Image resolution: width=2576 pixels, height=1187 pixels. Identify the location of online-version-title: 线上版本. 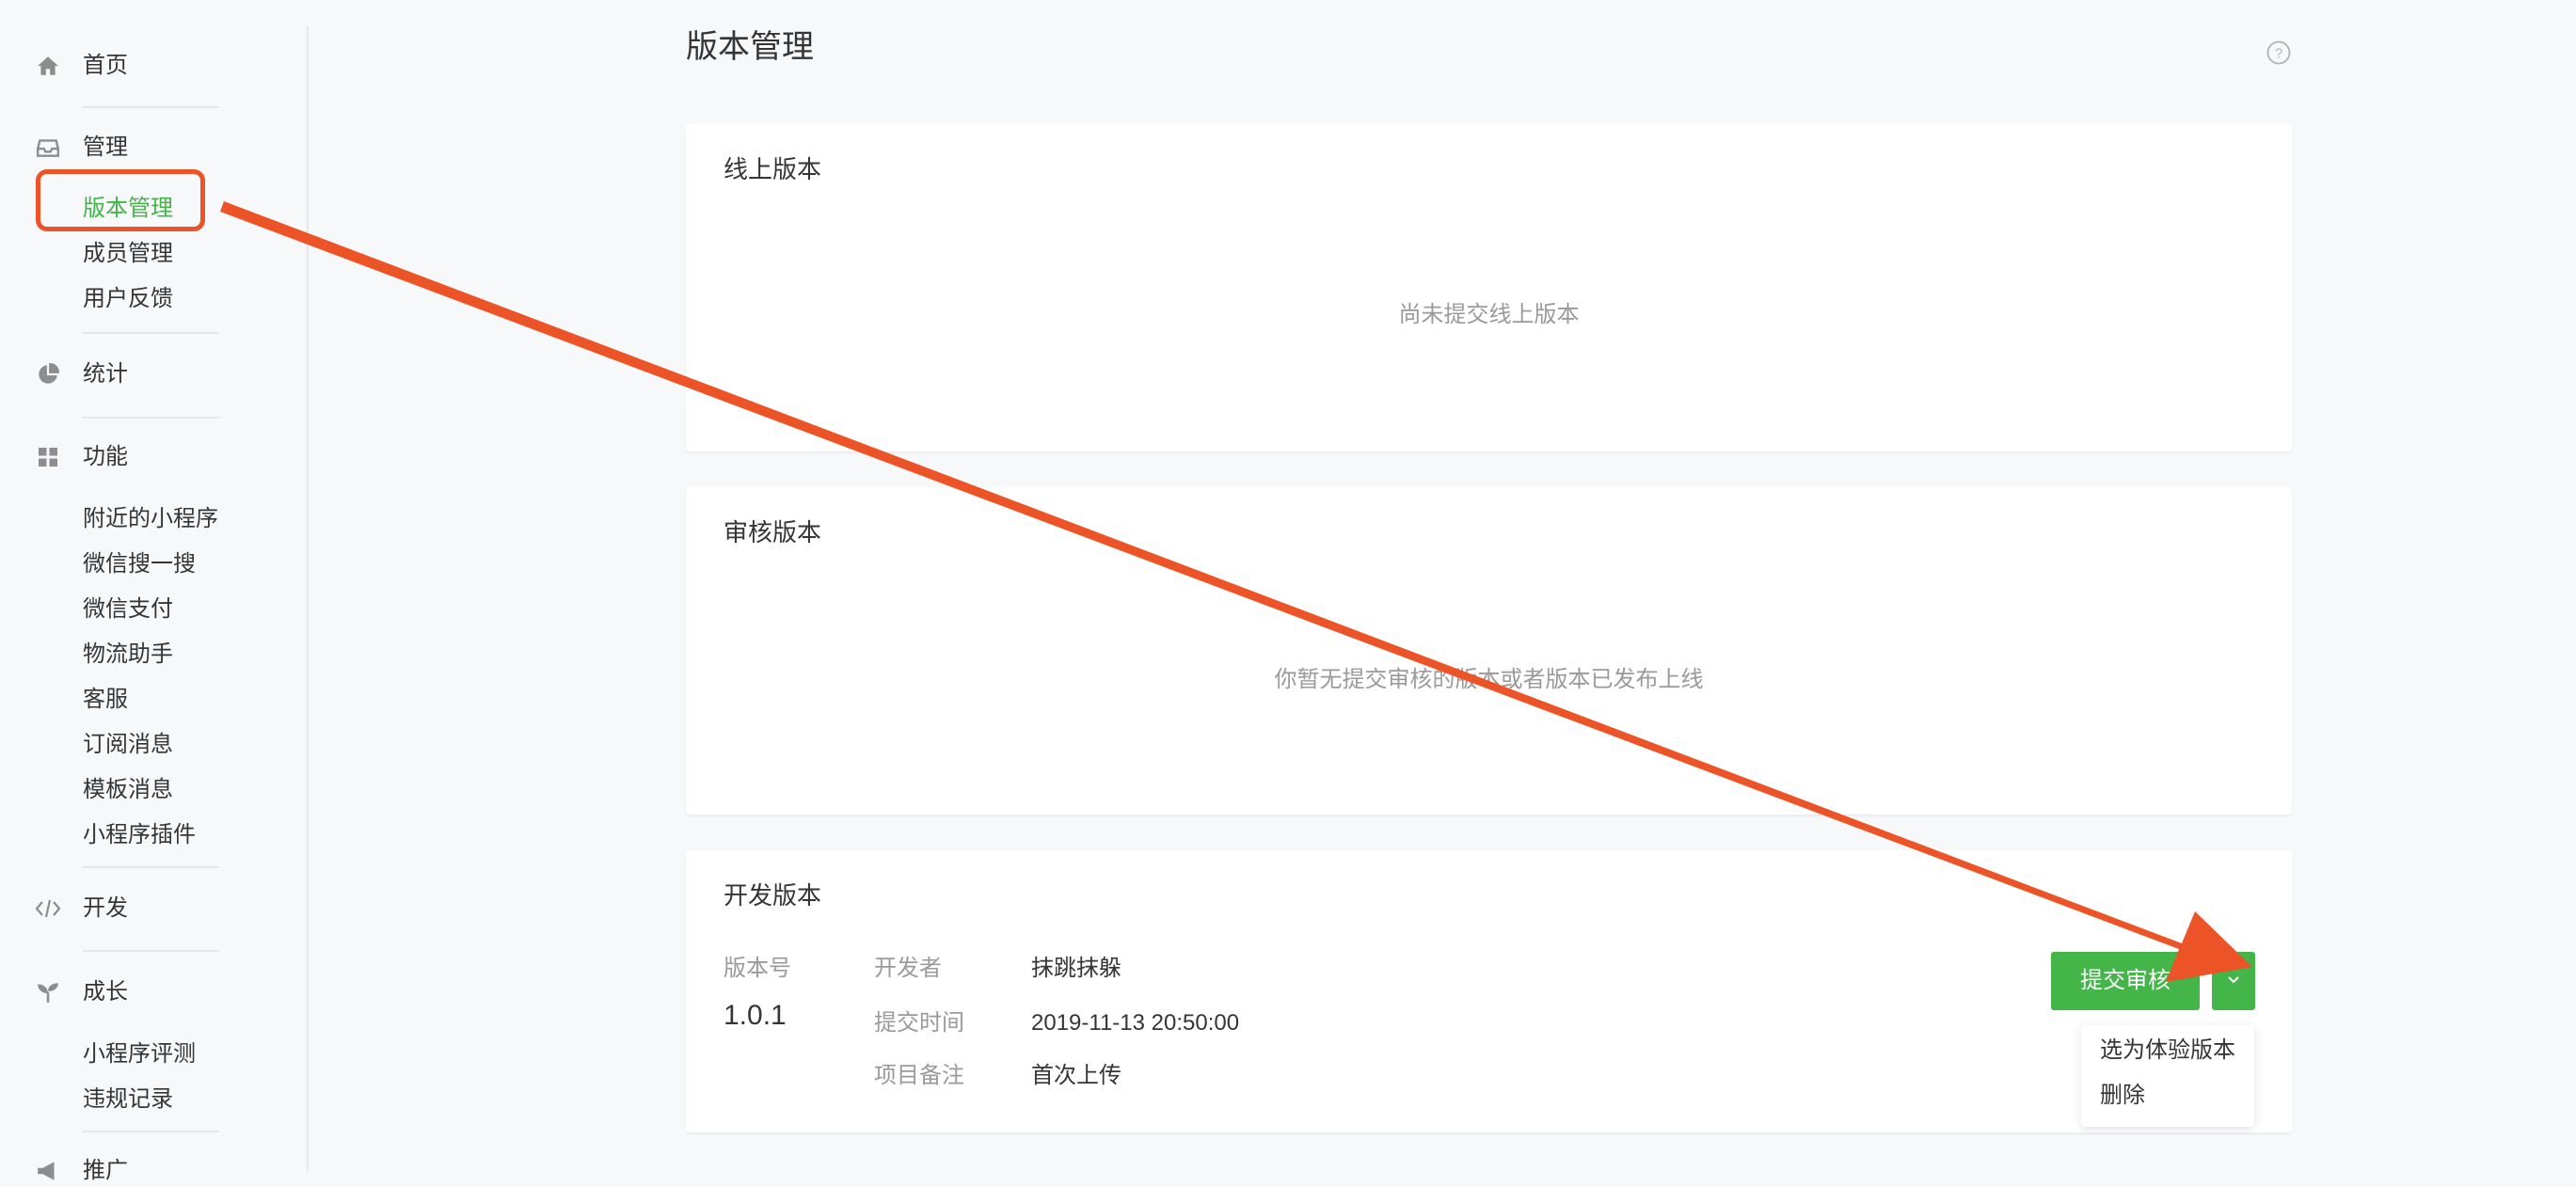
(773, 169).